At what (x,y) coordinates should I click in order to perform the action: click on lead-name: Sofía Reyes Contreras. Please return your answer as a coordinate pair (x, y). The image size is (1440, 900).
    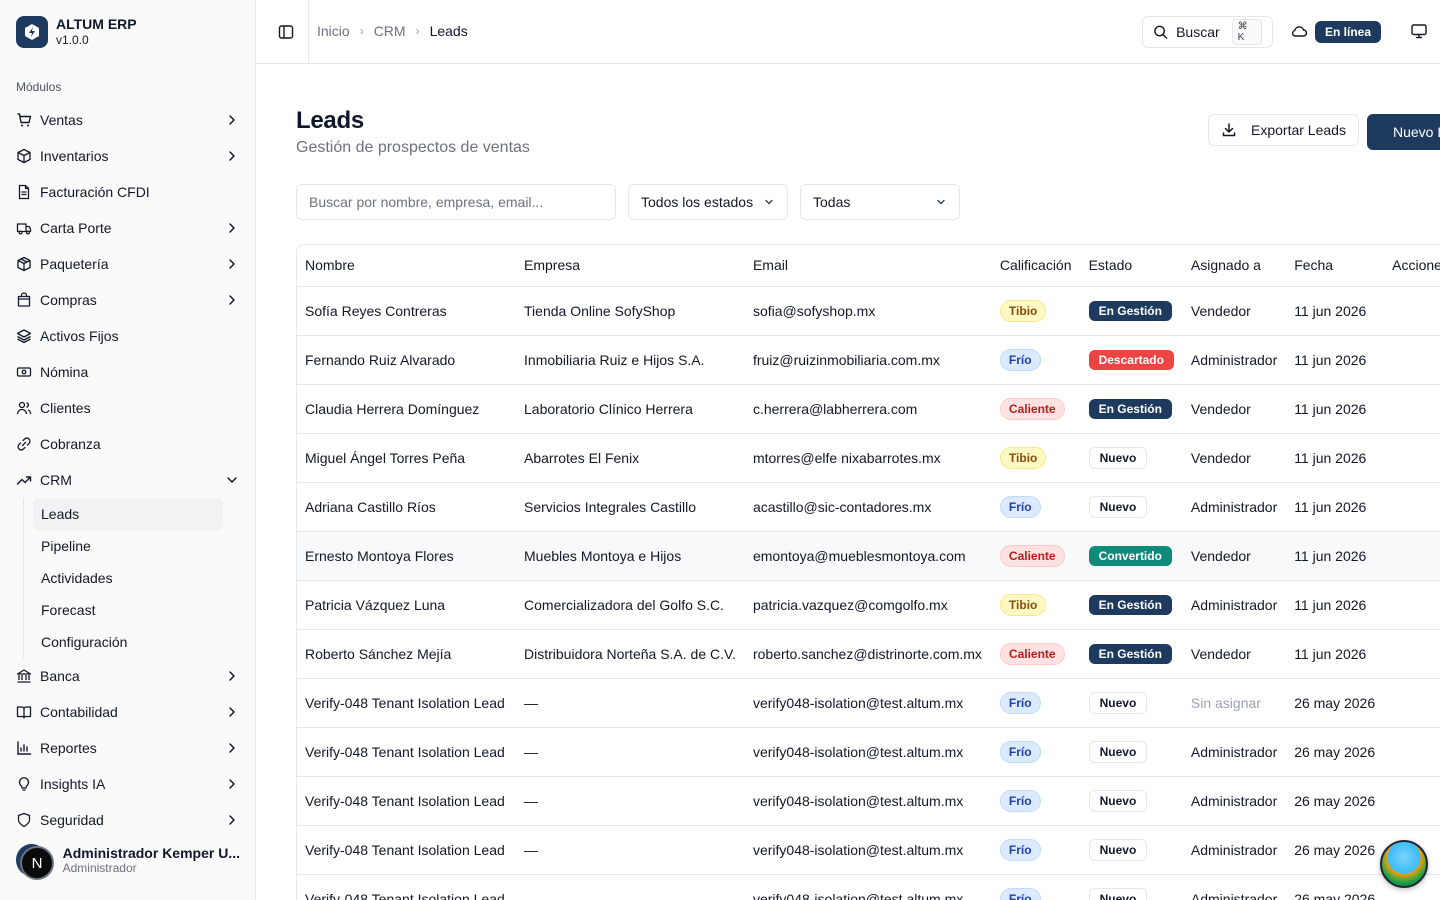
    Looking at the image, I should click on (407, 311).